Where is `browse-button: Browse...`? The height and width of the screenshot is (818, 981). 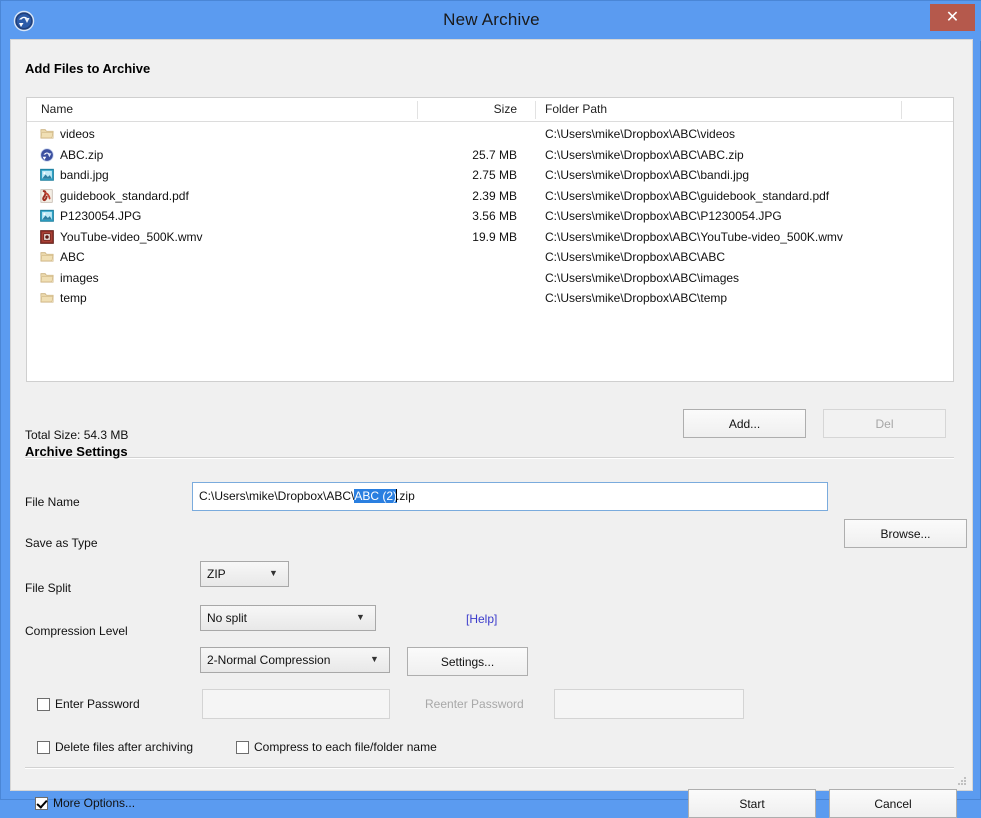 browse-button: Browse... is located at coordinates (905, 533).